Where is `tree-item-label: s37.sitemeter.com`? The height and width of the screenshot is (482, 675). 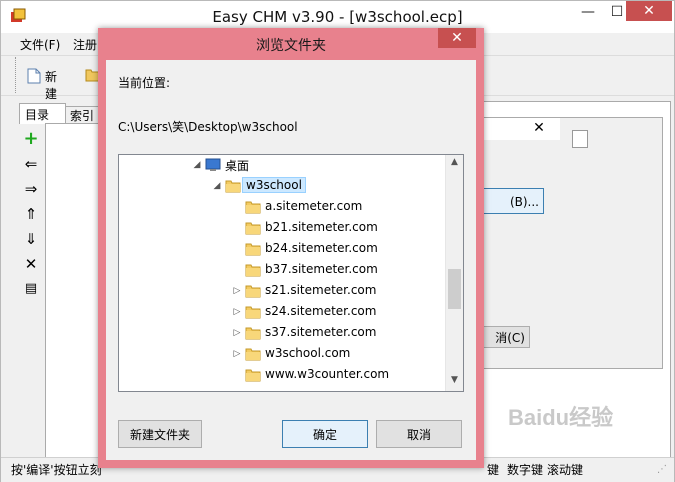
tree-item-label: s37.sitemeter.com is located at coordinates (321, 332).